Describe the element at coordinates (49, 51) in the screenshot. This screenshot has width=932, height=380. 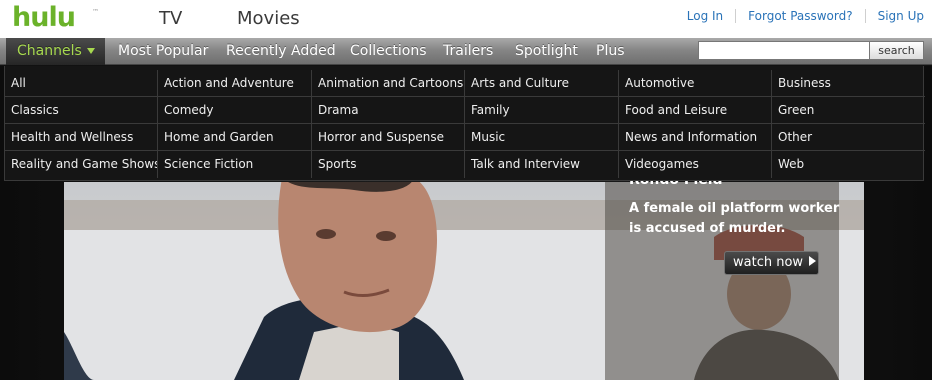
I see `channels-label: Channels` at that location.